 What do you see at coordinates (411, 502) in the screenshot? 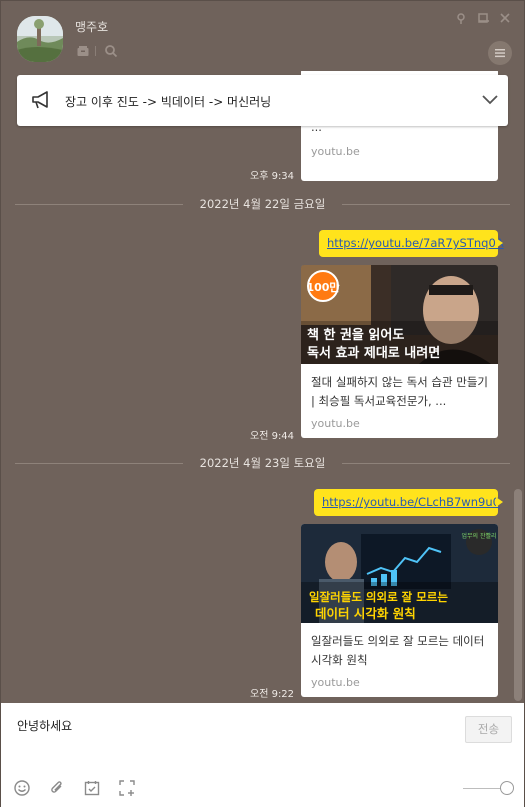
I see `message-link: https://youtu.be/CLchB7wn9u0` at bounding box center [411, 502].